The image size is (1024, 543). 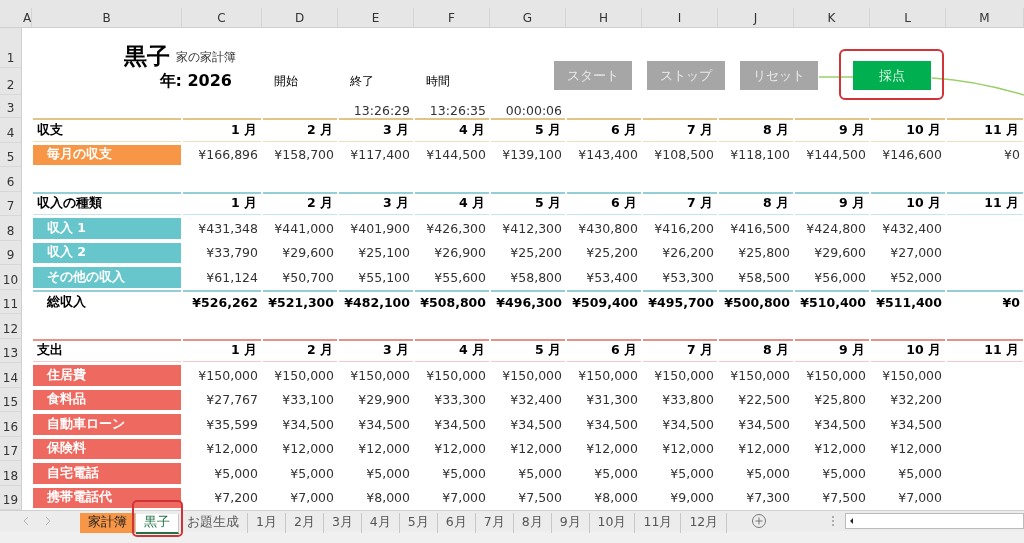 I want to click on year-label: 年: 2026, so click(x=195, y=81).